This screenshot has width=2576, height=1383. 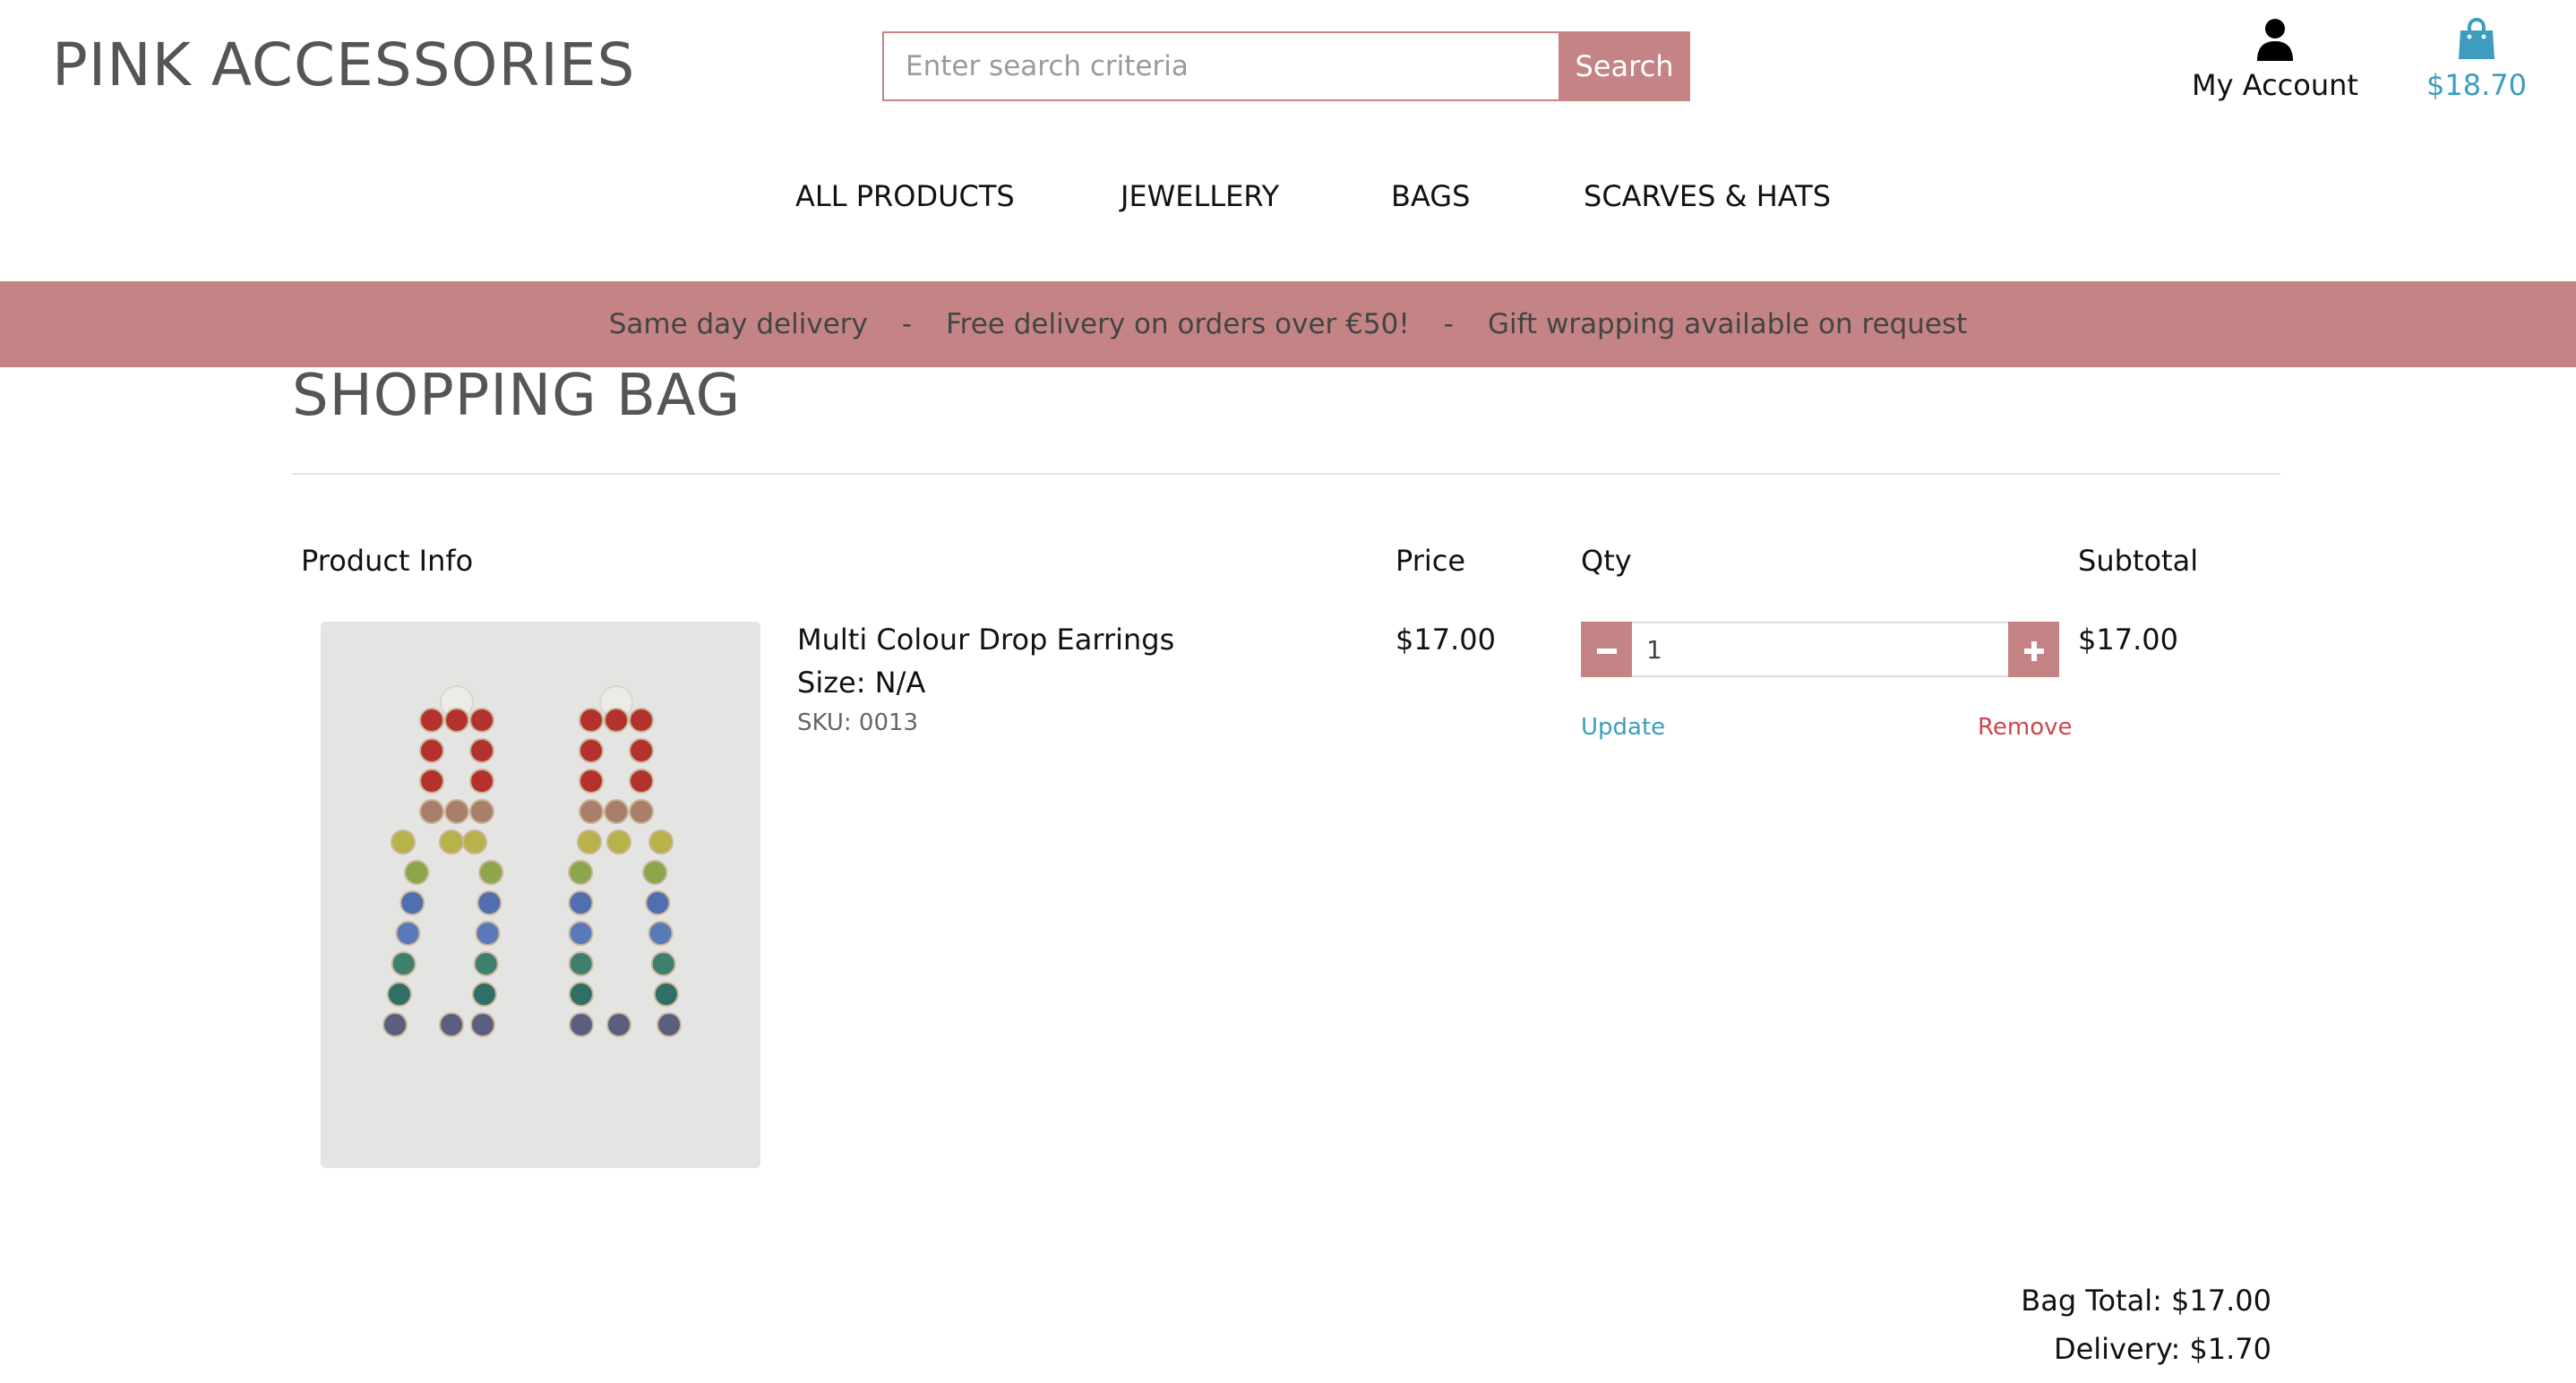 I want to click on divider, so click(x=1286, y=474).